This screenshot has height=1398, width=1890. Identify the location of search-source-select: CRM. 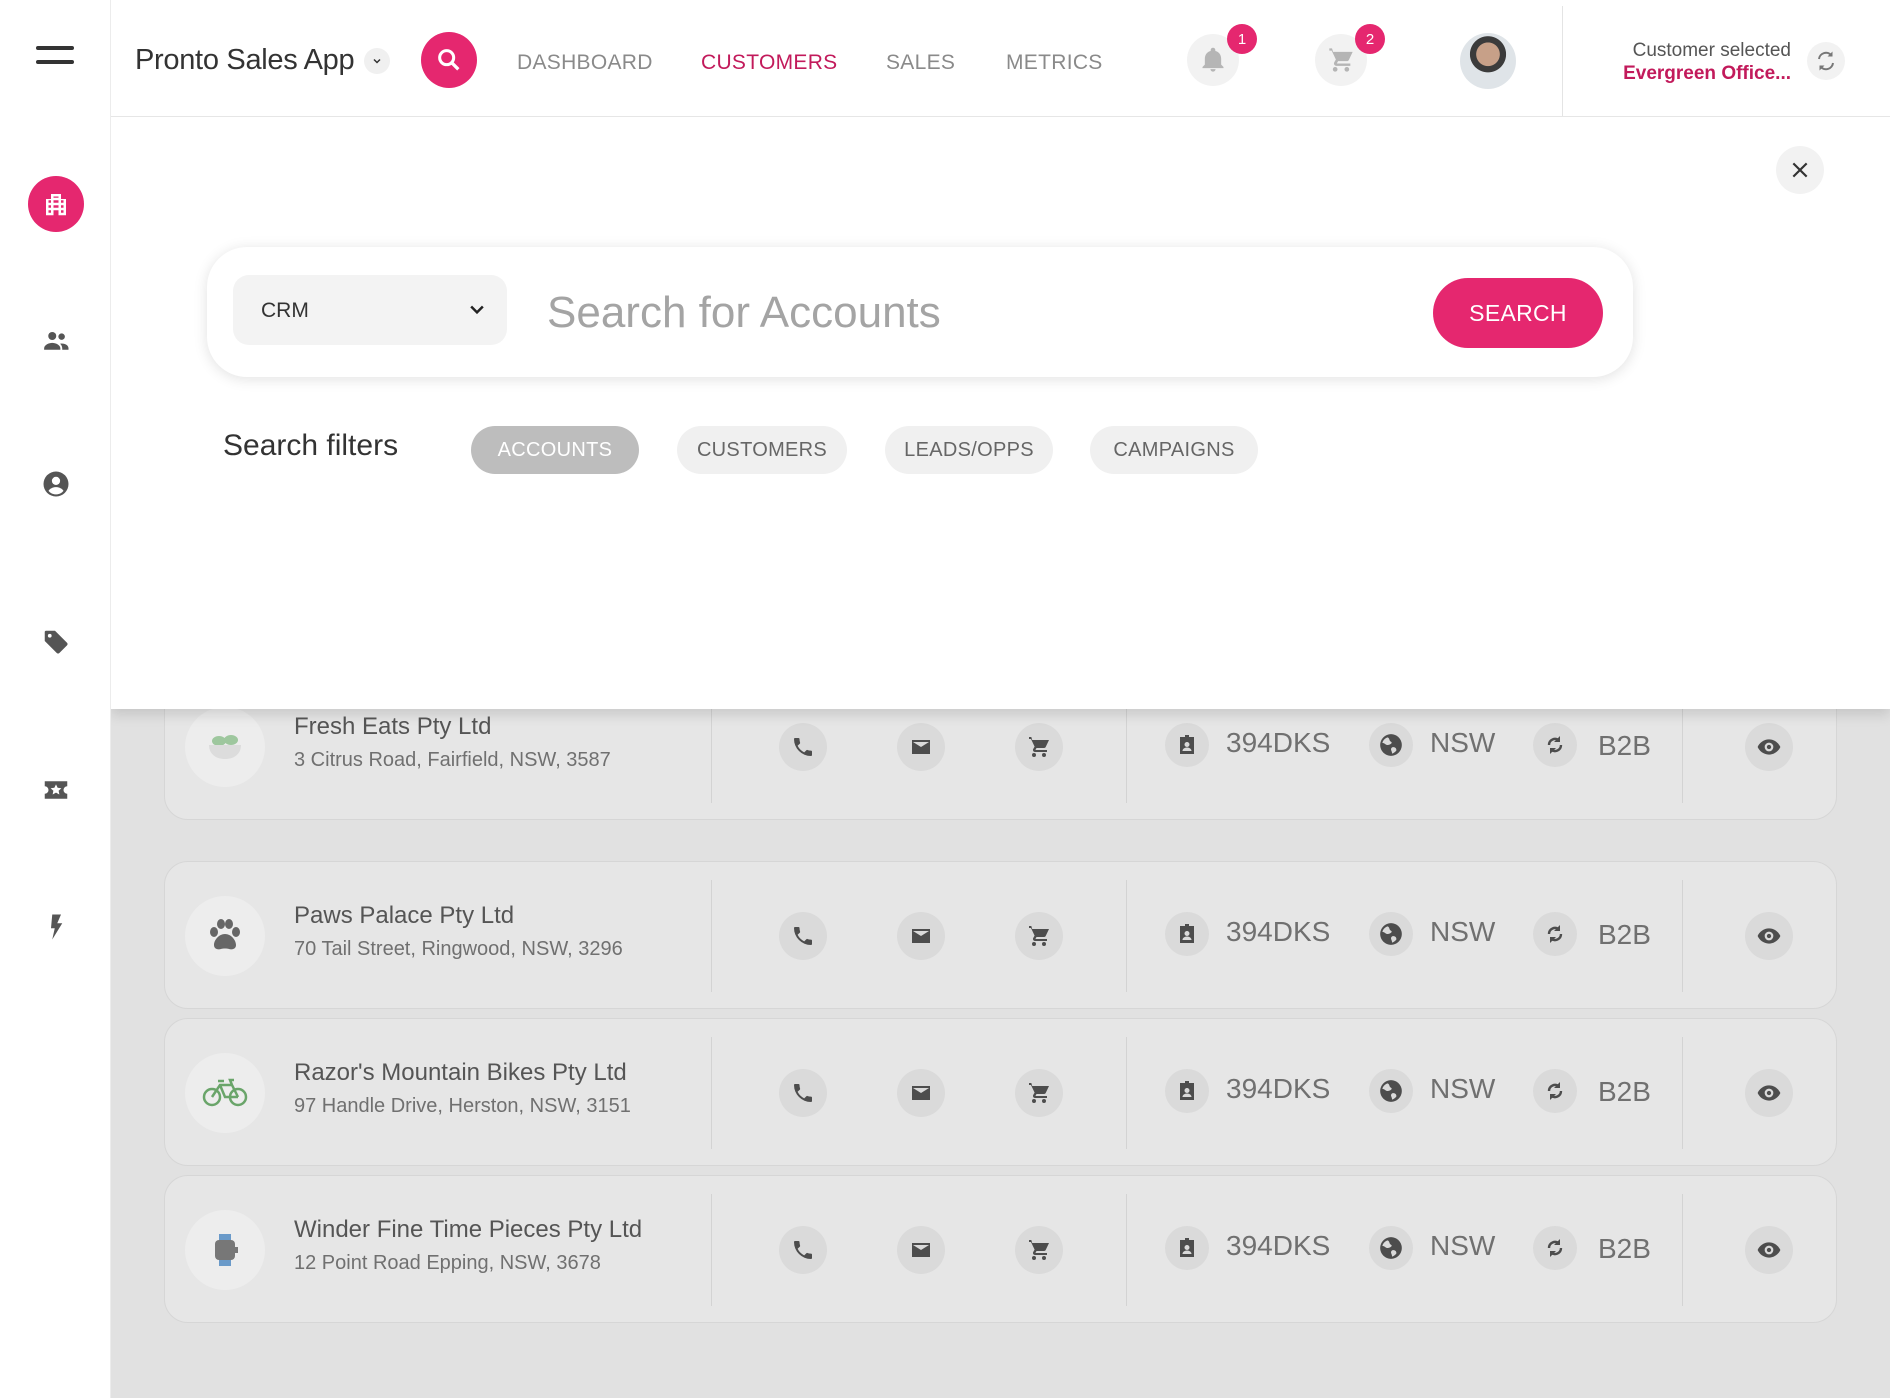
(370, 310).